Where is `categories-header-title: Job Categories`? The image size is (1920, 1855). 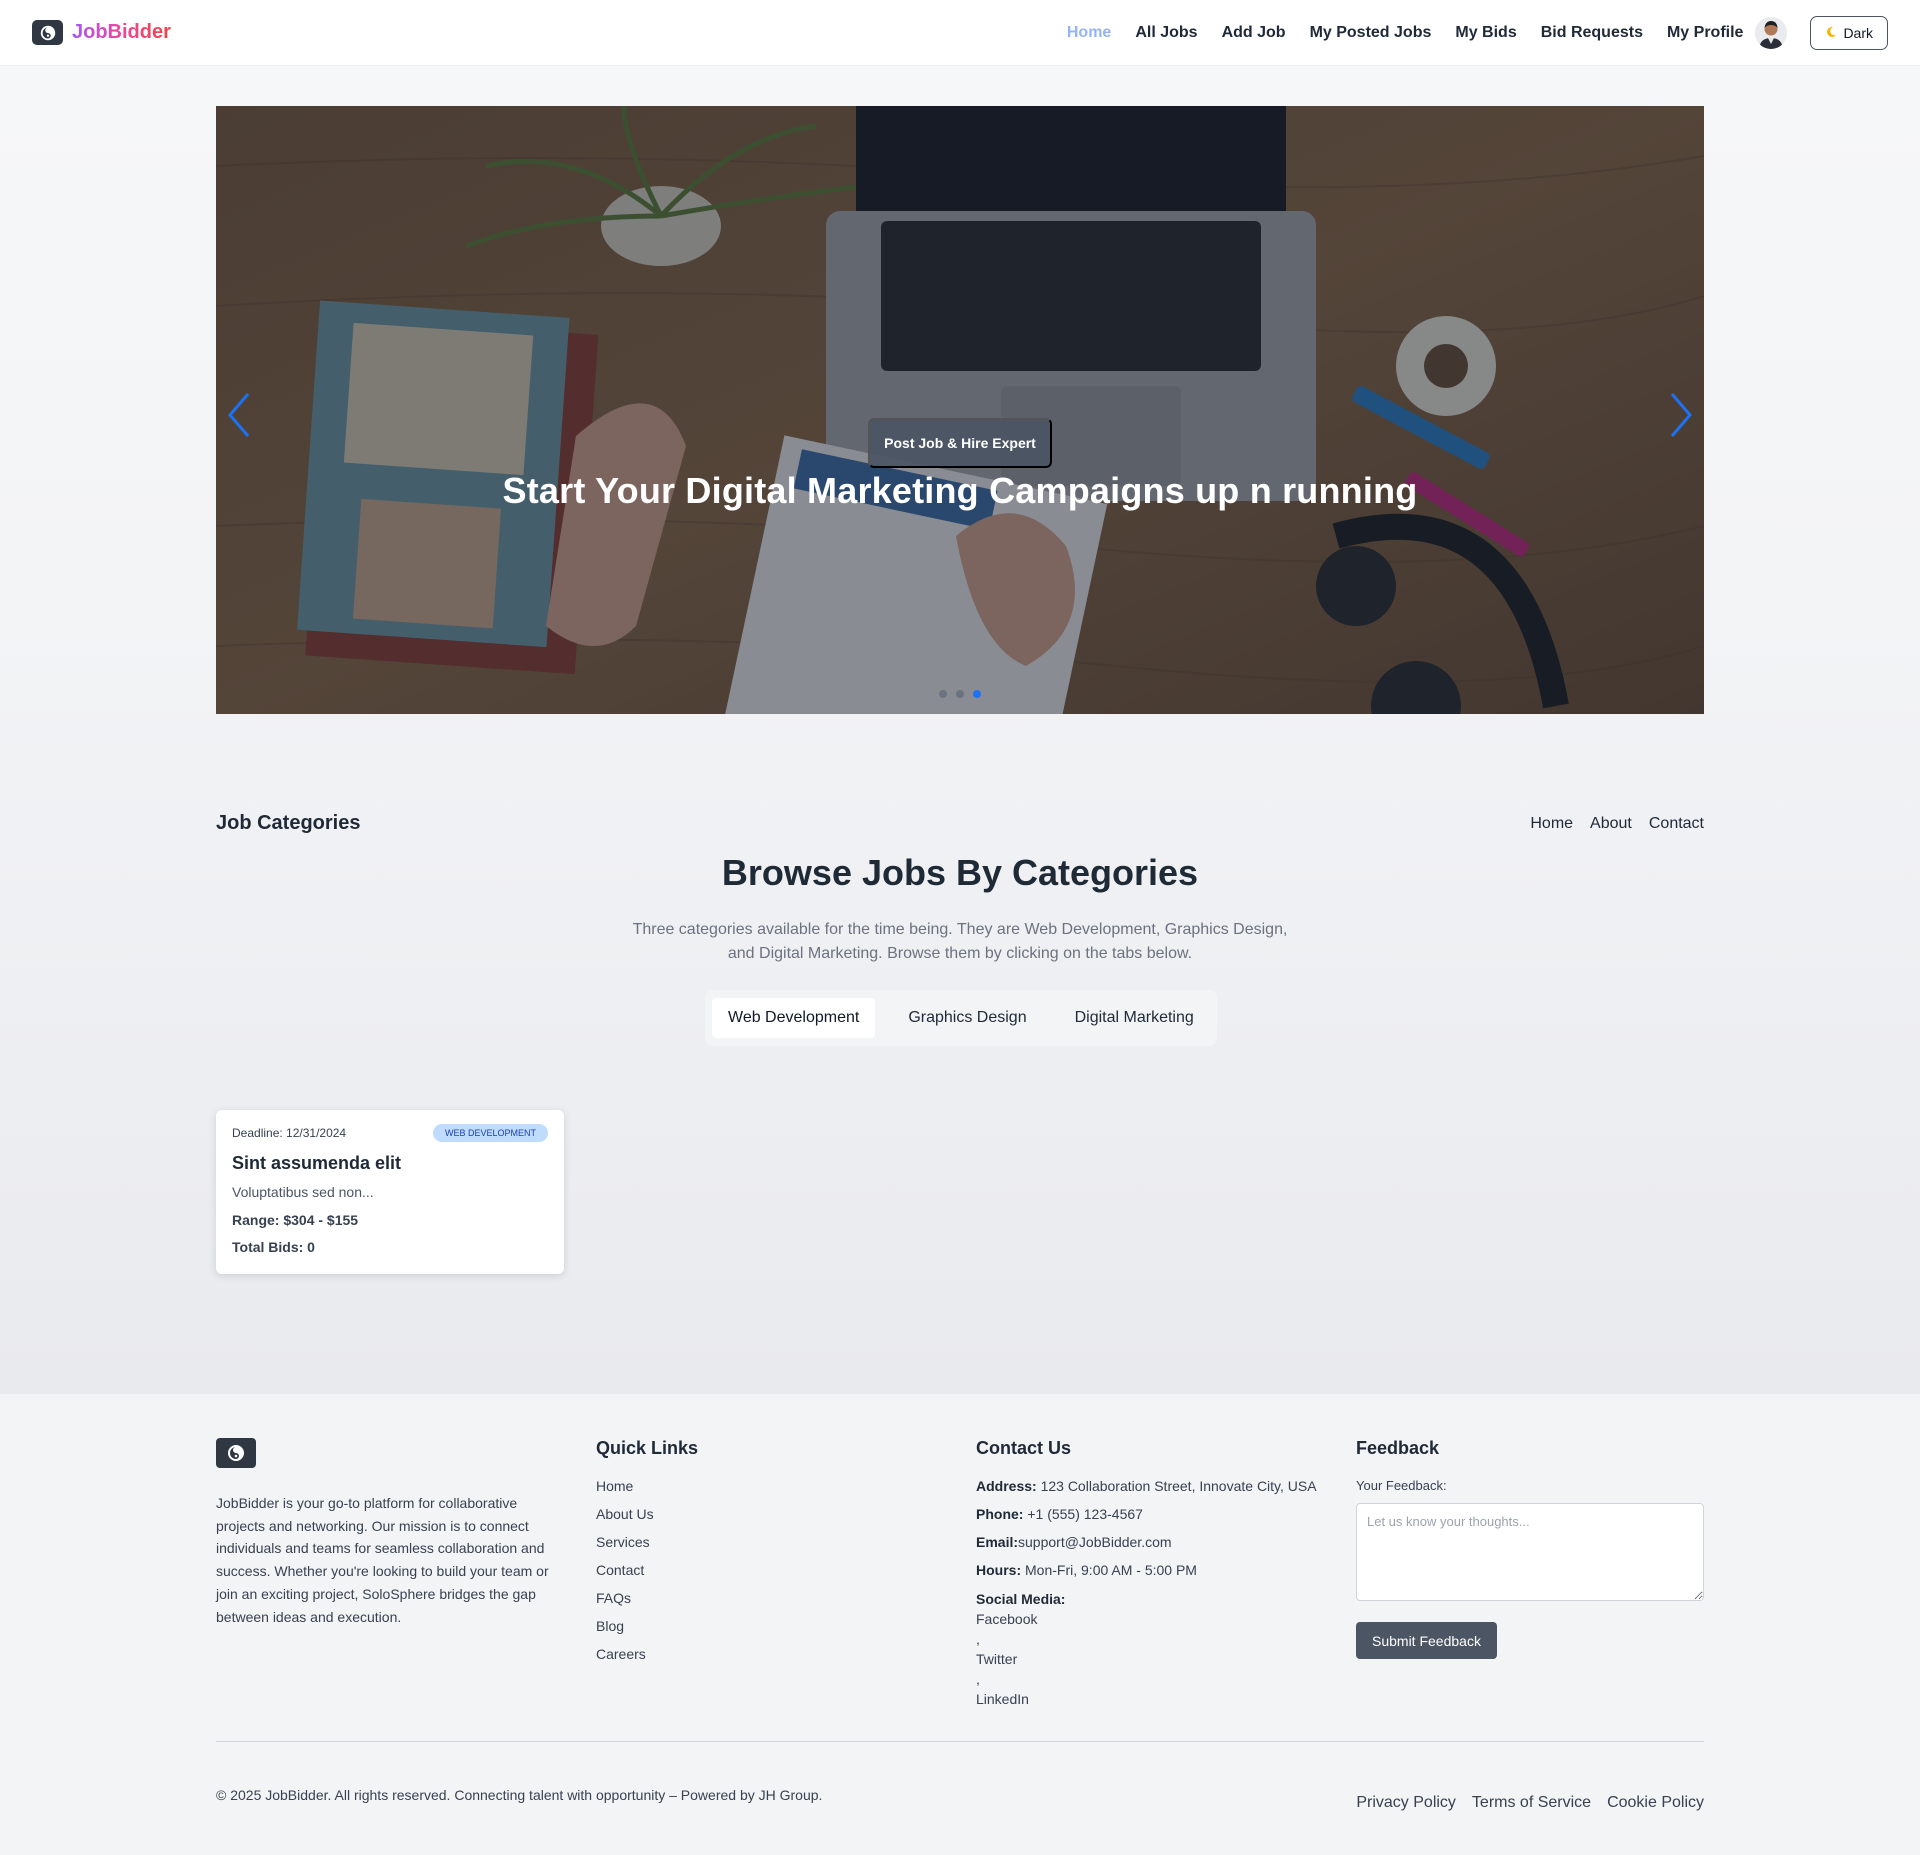 categories-header-title: Job Categories is located at coordinates (288, 823).